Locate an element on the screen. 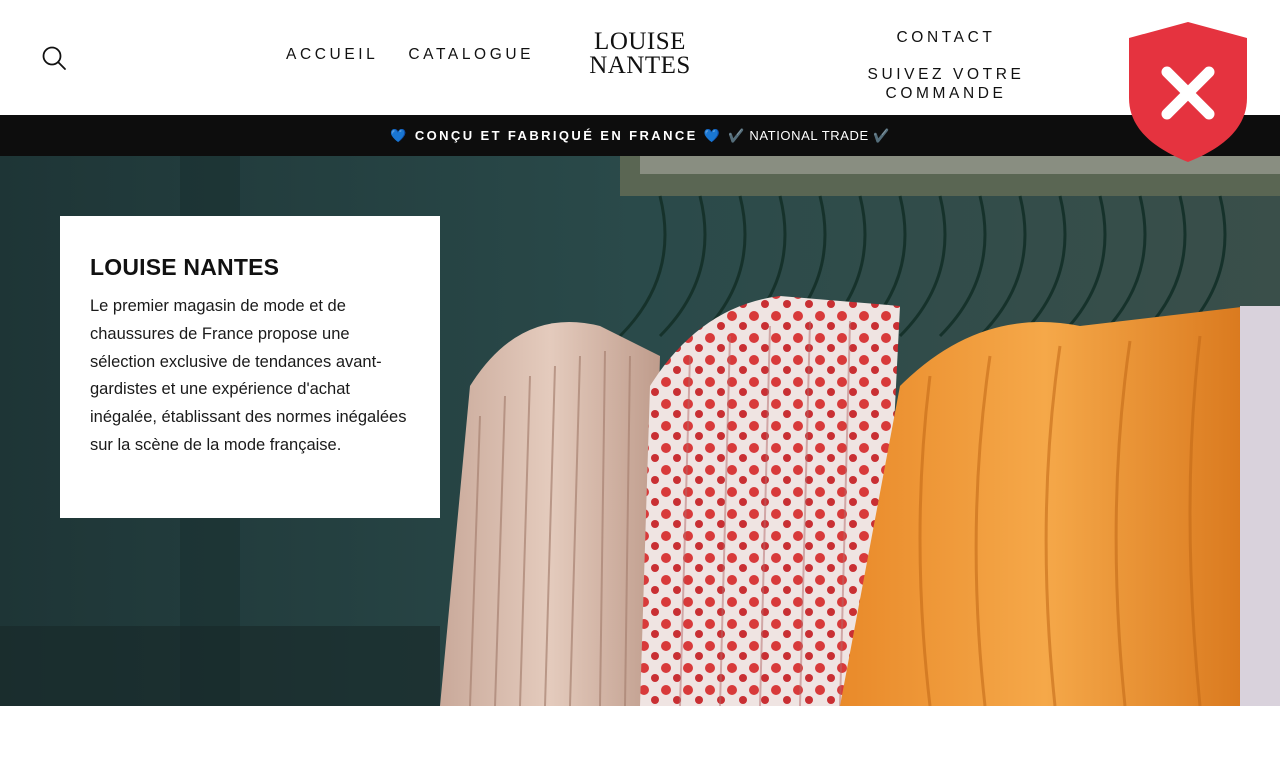  nav-link-track-order: SUIVEZ VOTRE COMMANDE is located at coordinates (946, 84).